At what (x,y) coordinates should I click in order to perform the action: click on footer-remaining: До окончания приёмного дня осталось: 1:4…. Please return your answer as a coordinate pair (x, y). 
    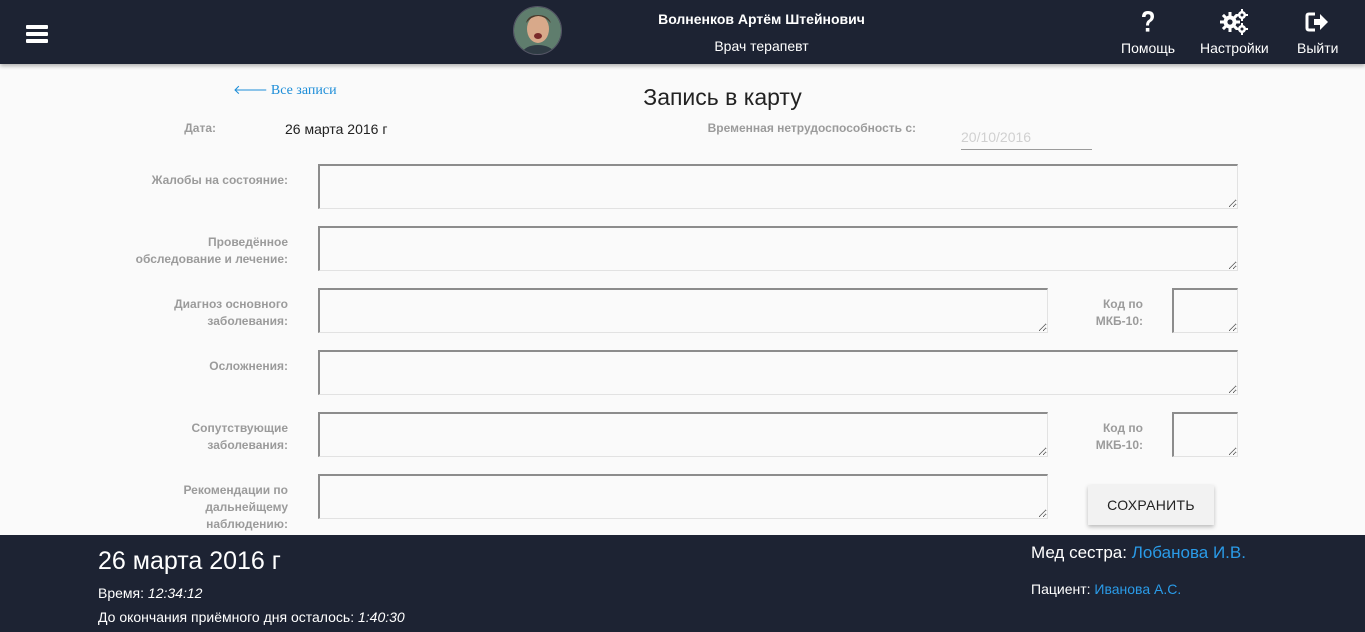
    Looking at the image, I should click on (251, 617).